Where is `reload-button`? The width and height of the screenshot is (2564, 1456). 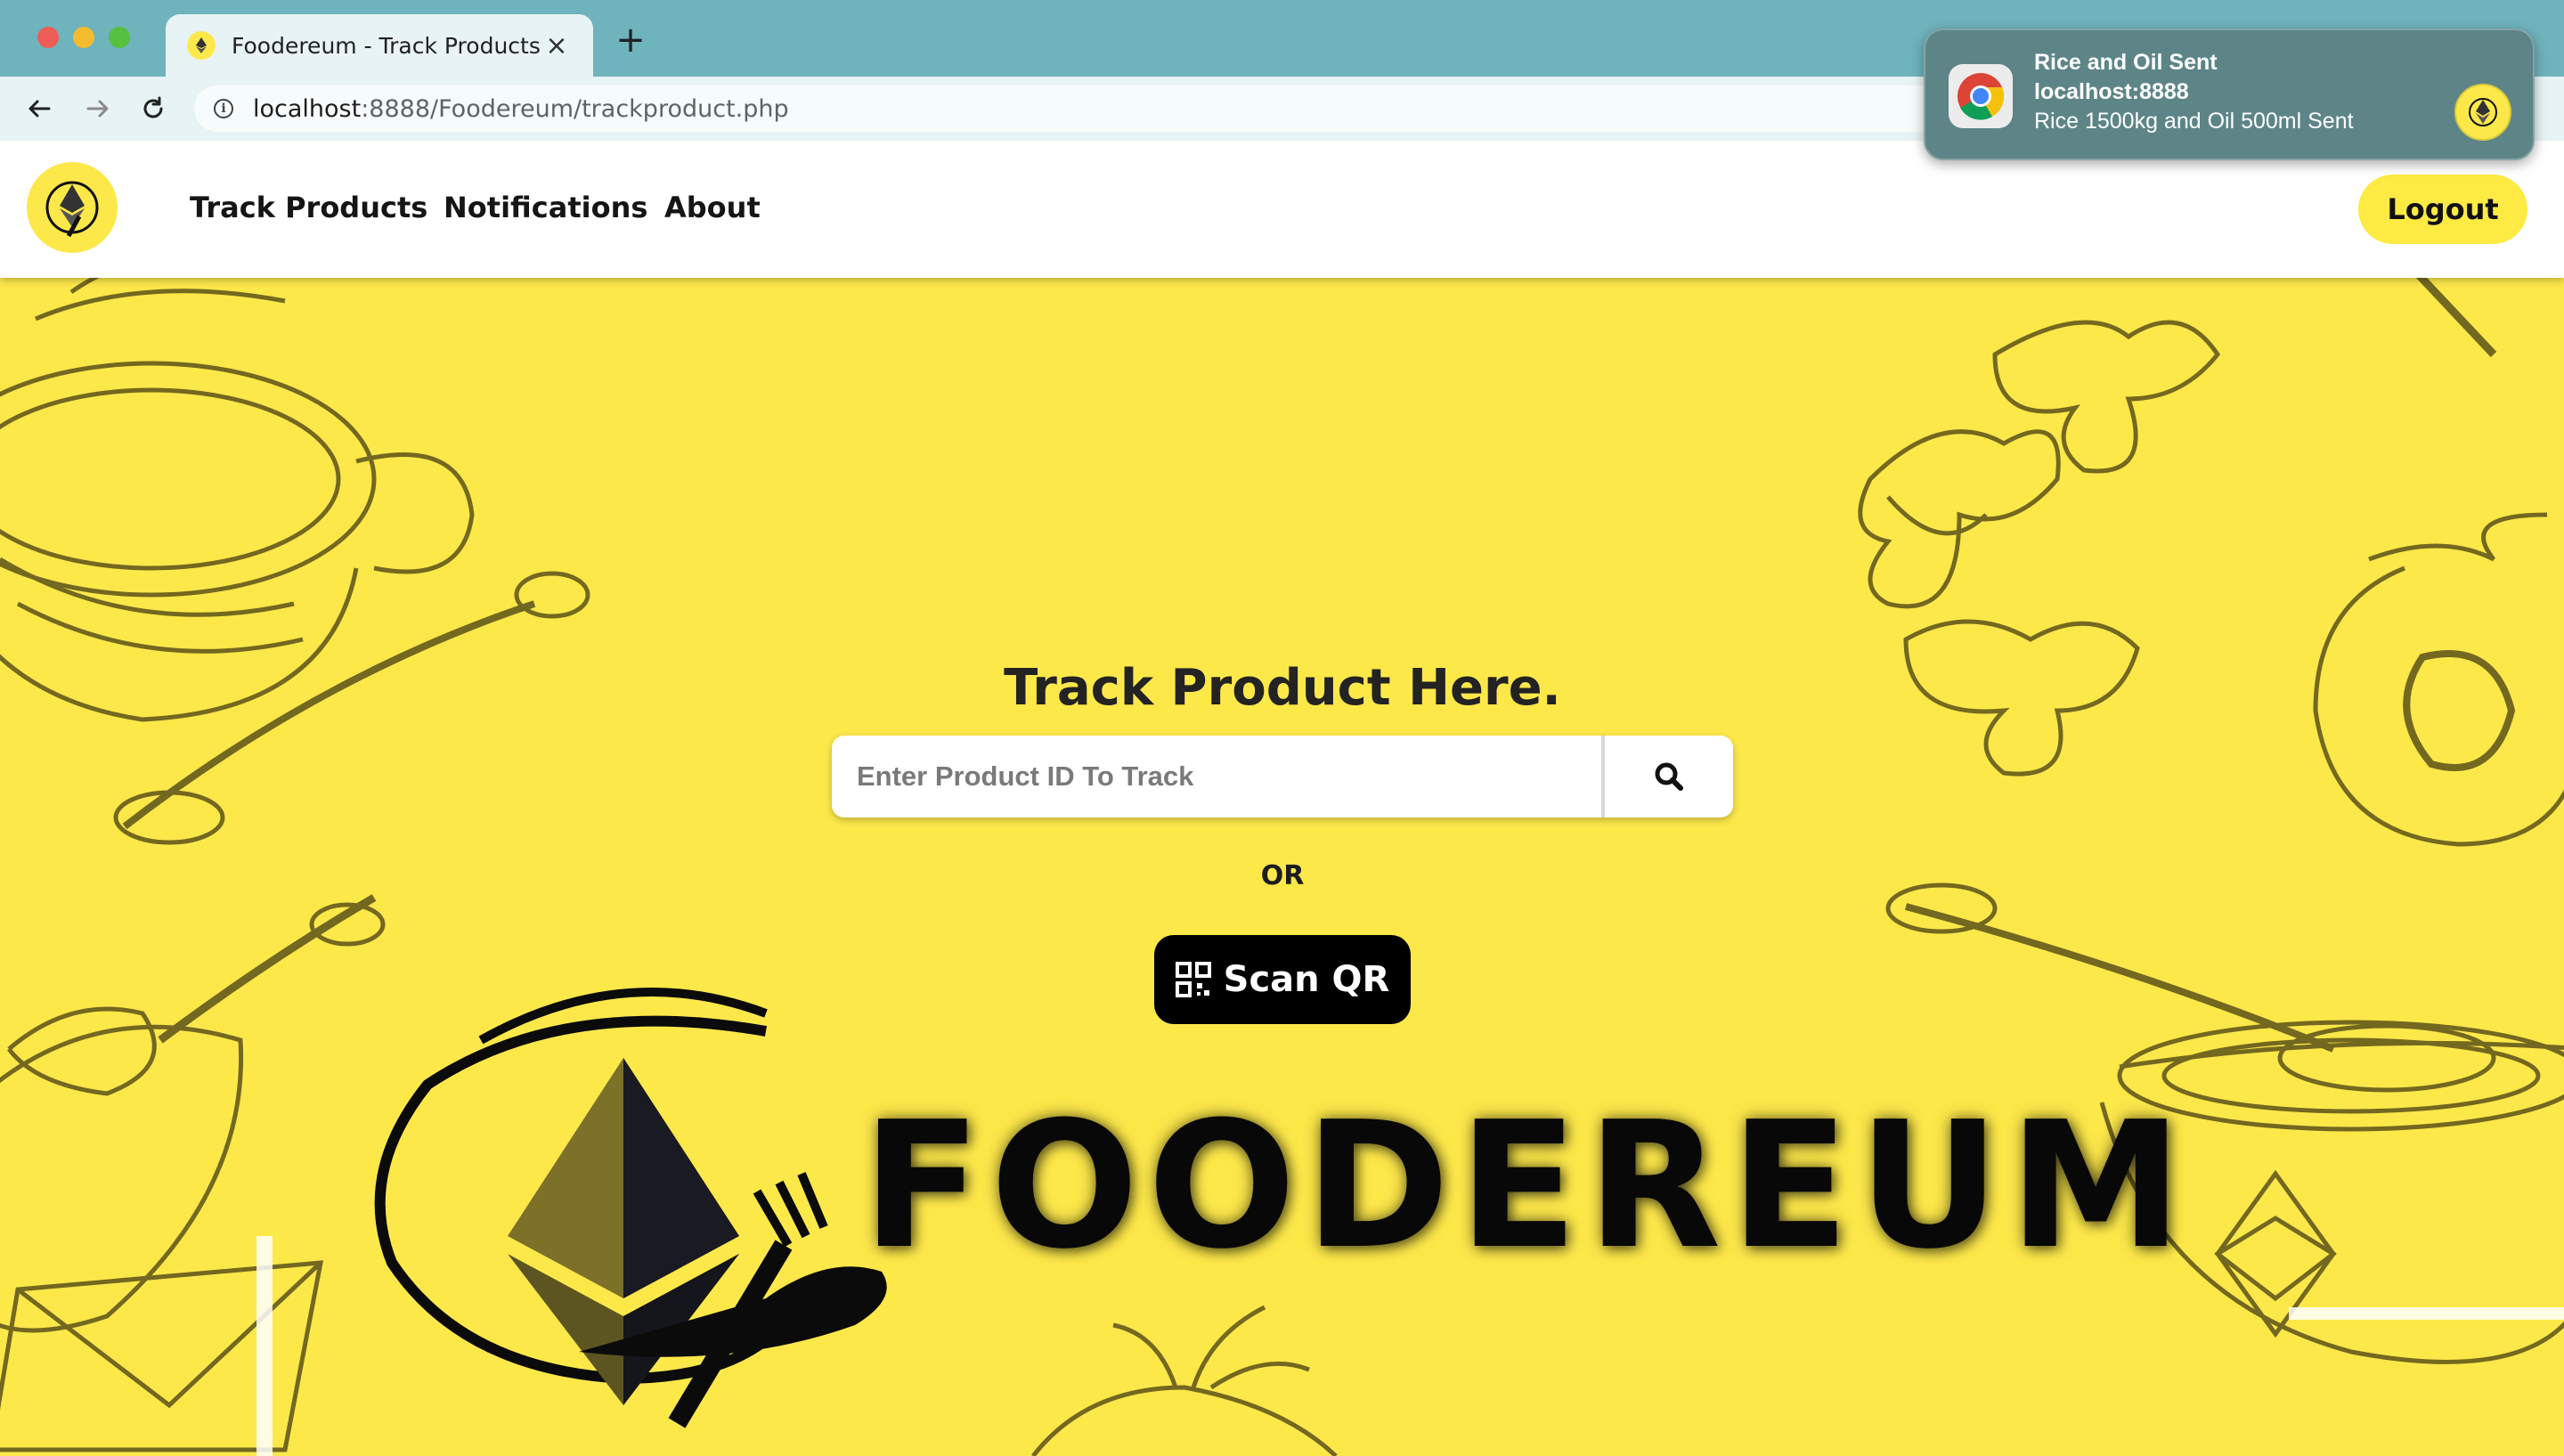 reload-button is located at coordinates (153, 108).